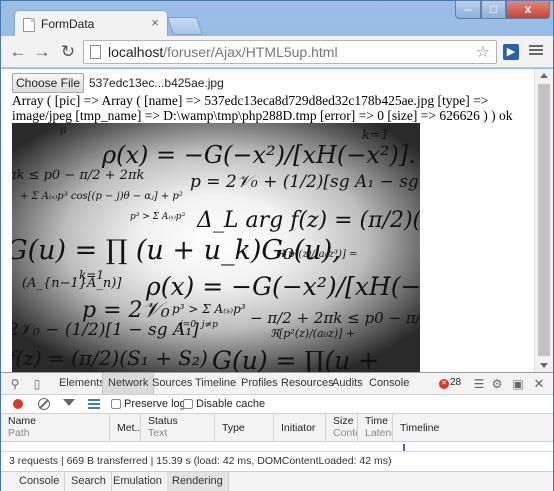 The width and height of the screenshot is (554, 491). I want to click on preserve-log-label: Preserve log, so click(155, 404).